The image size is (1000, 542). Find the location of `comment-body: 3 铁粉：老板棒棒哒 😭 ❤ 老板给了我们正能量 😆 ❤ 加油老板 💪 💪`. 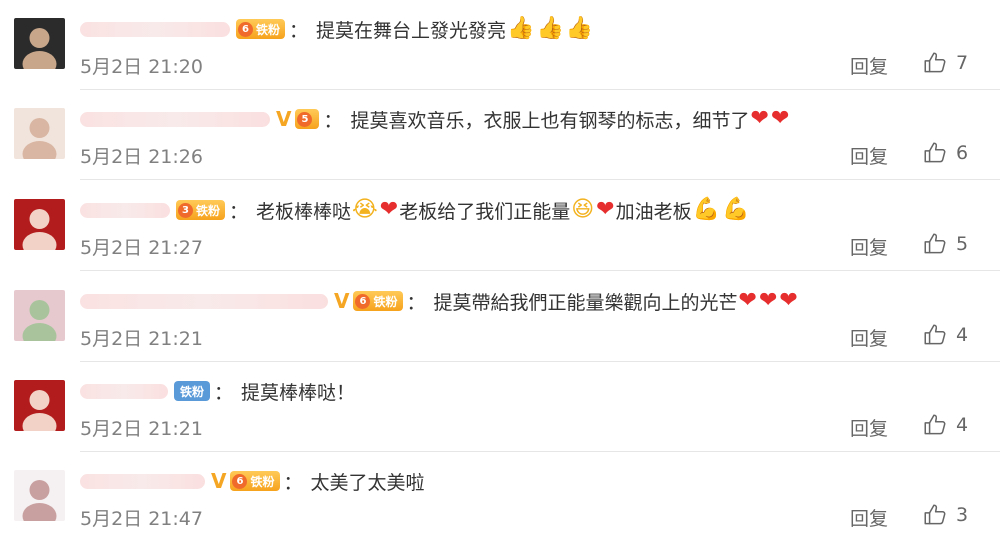

comment-body: 3 铁粉：老板棒棒哒 😭 ❤ 老板给了我们正能量 😆 ❤ 加油老板 💪 💪 is located at coordinates (415, 210).